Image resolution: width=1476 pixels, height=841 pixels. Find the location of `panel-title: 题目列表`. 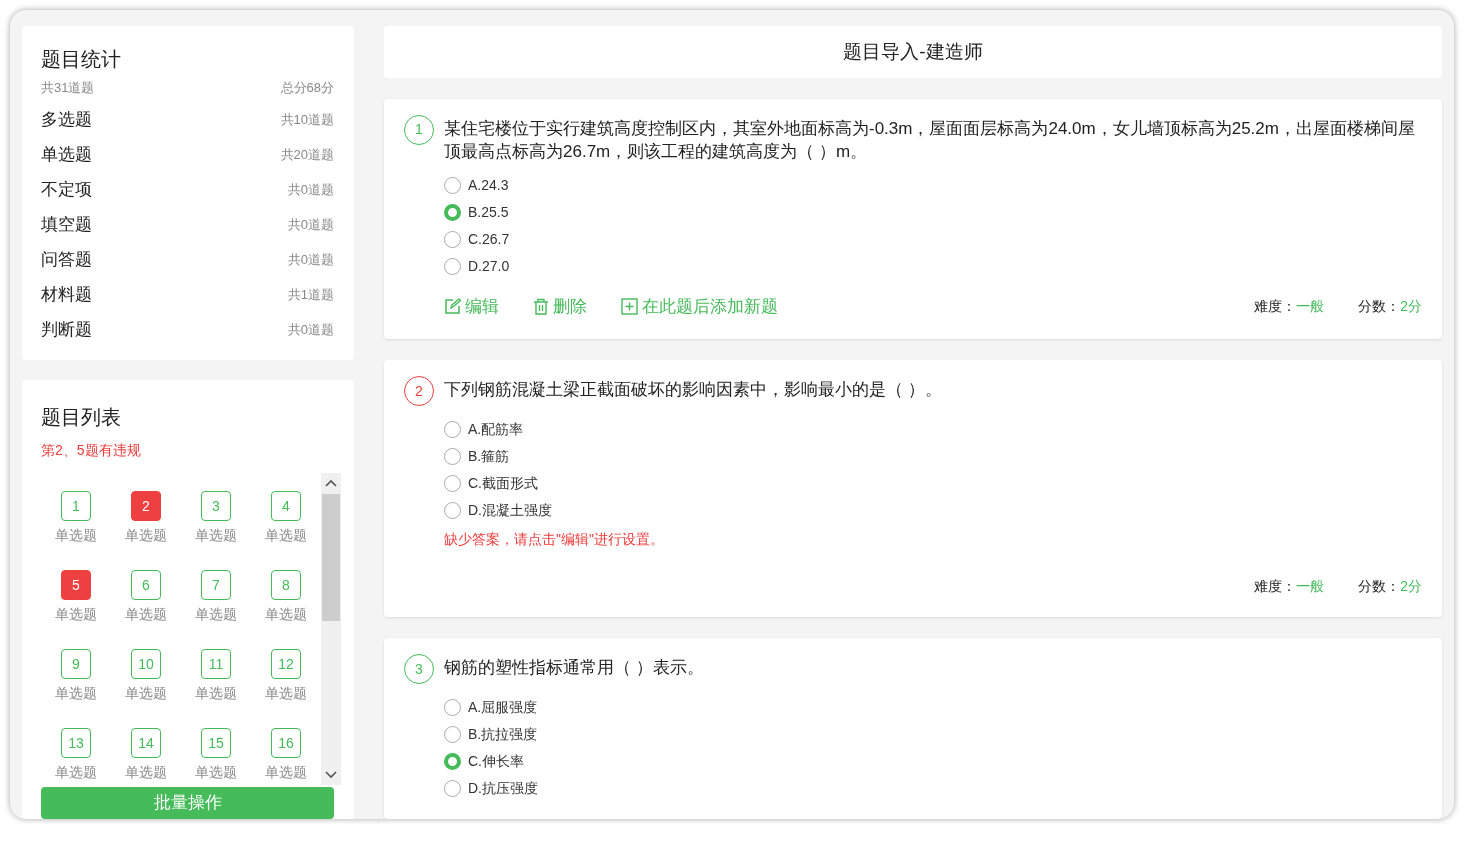

panel-title: 题目列表 is located at coordinates (81, 417).